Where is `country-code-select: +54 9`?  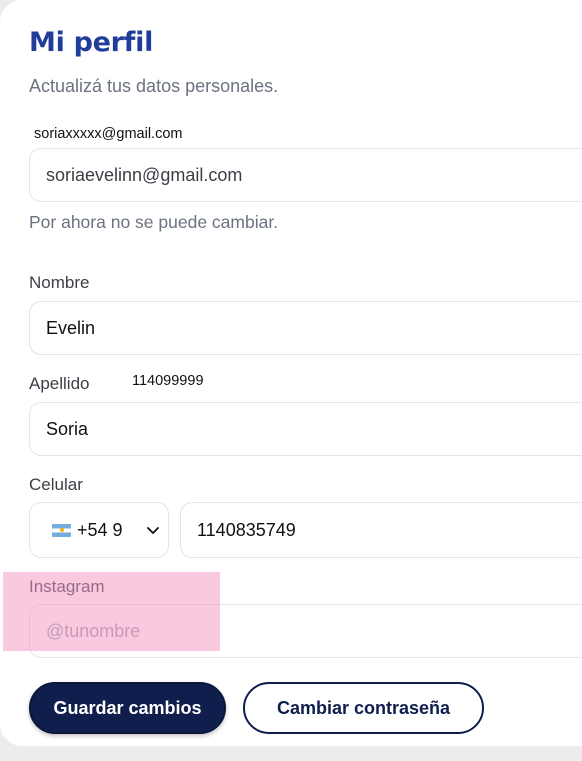
country-code-select: +54 9 is located at coordinates (99, 530).